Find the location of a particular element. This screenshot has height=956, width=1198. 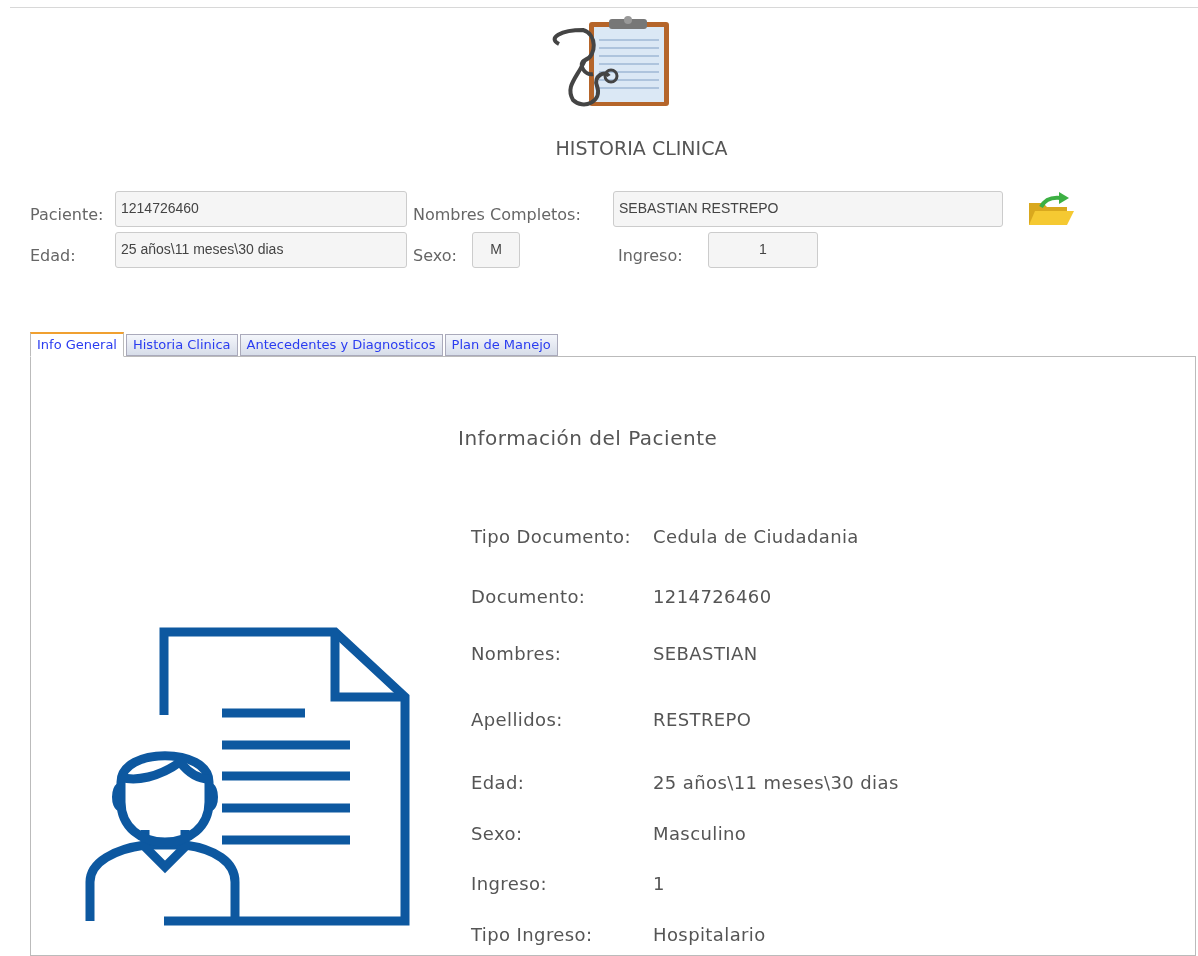

info-label: Nombres: is located at coordinates (517, 653).